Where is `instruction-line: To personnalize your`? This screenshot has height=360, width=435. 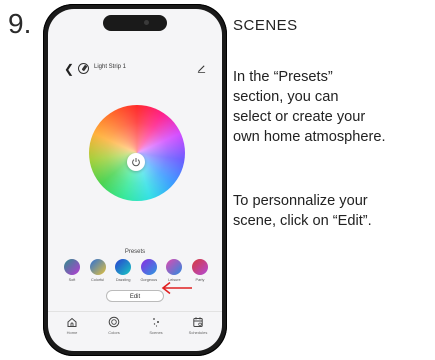 instruction-line: To personnalize your is located at coordinates (300, 201).